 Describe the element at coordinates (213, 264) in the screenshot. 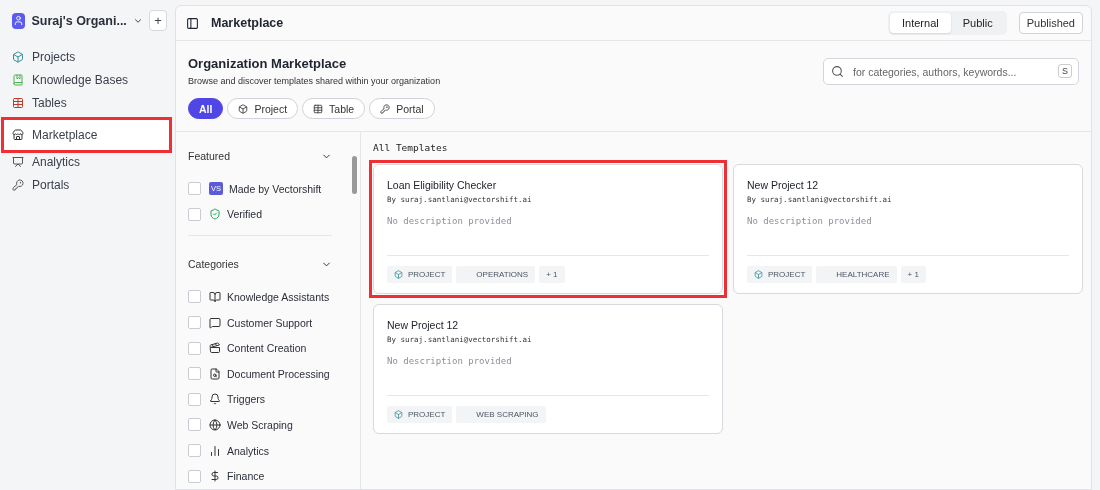

I see `section-title: Categories` at that location.